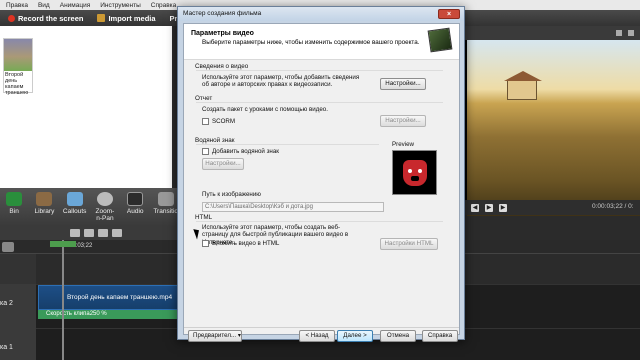 This screenshot has height=360, width=640. I want to click on menu-view: Вид, so click(44, 5).